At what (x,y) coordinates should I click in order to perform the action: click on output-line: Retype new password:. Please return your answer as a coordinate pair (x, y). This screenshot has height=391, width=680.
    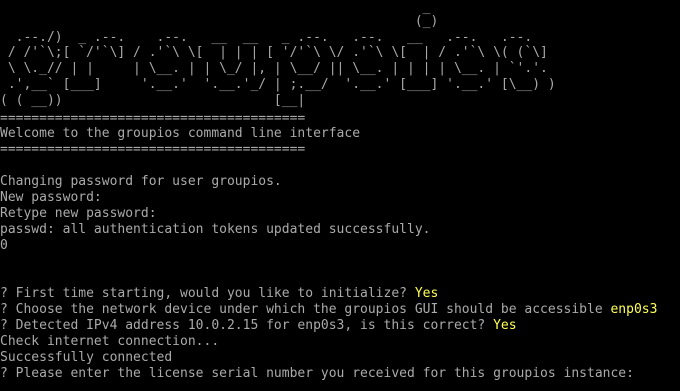
    Looking at the image, I should click on (78, 213).